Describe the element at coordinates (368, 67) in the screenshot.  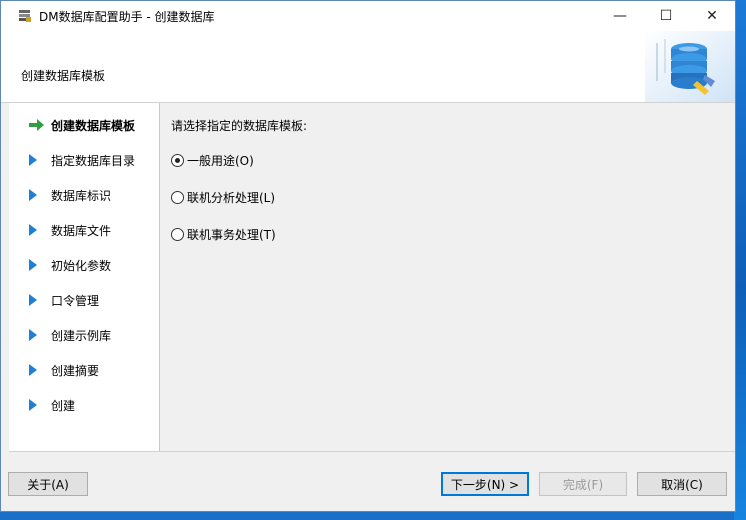
I see `wizard-header: 创建数据库模板` at that location.